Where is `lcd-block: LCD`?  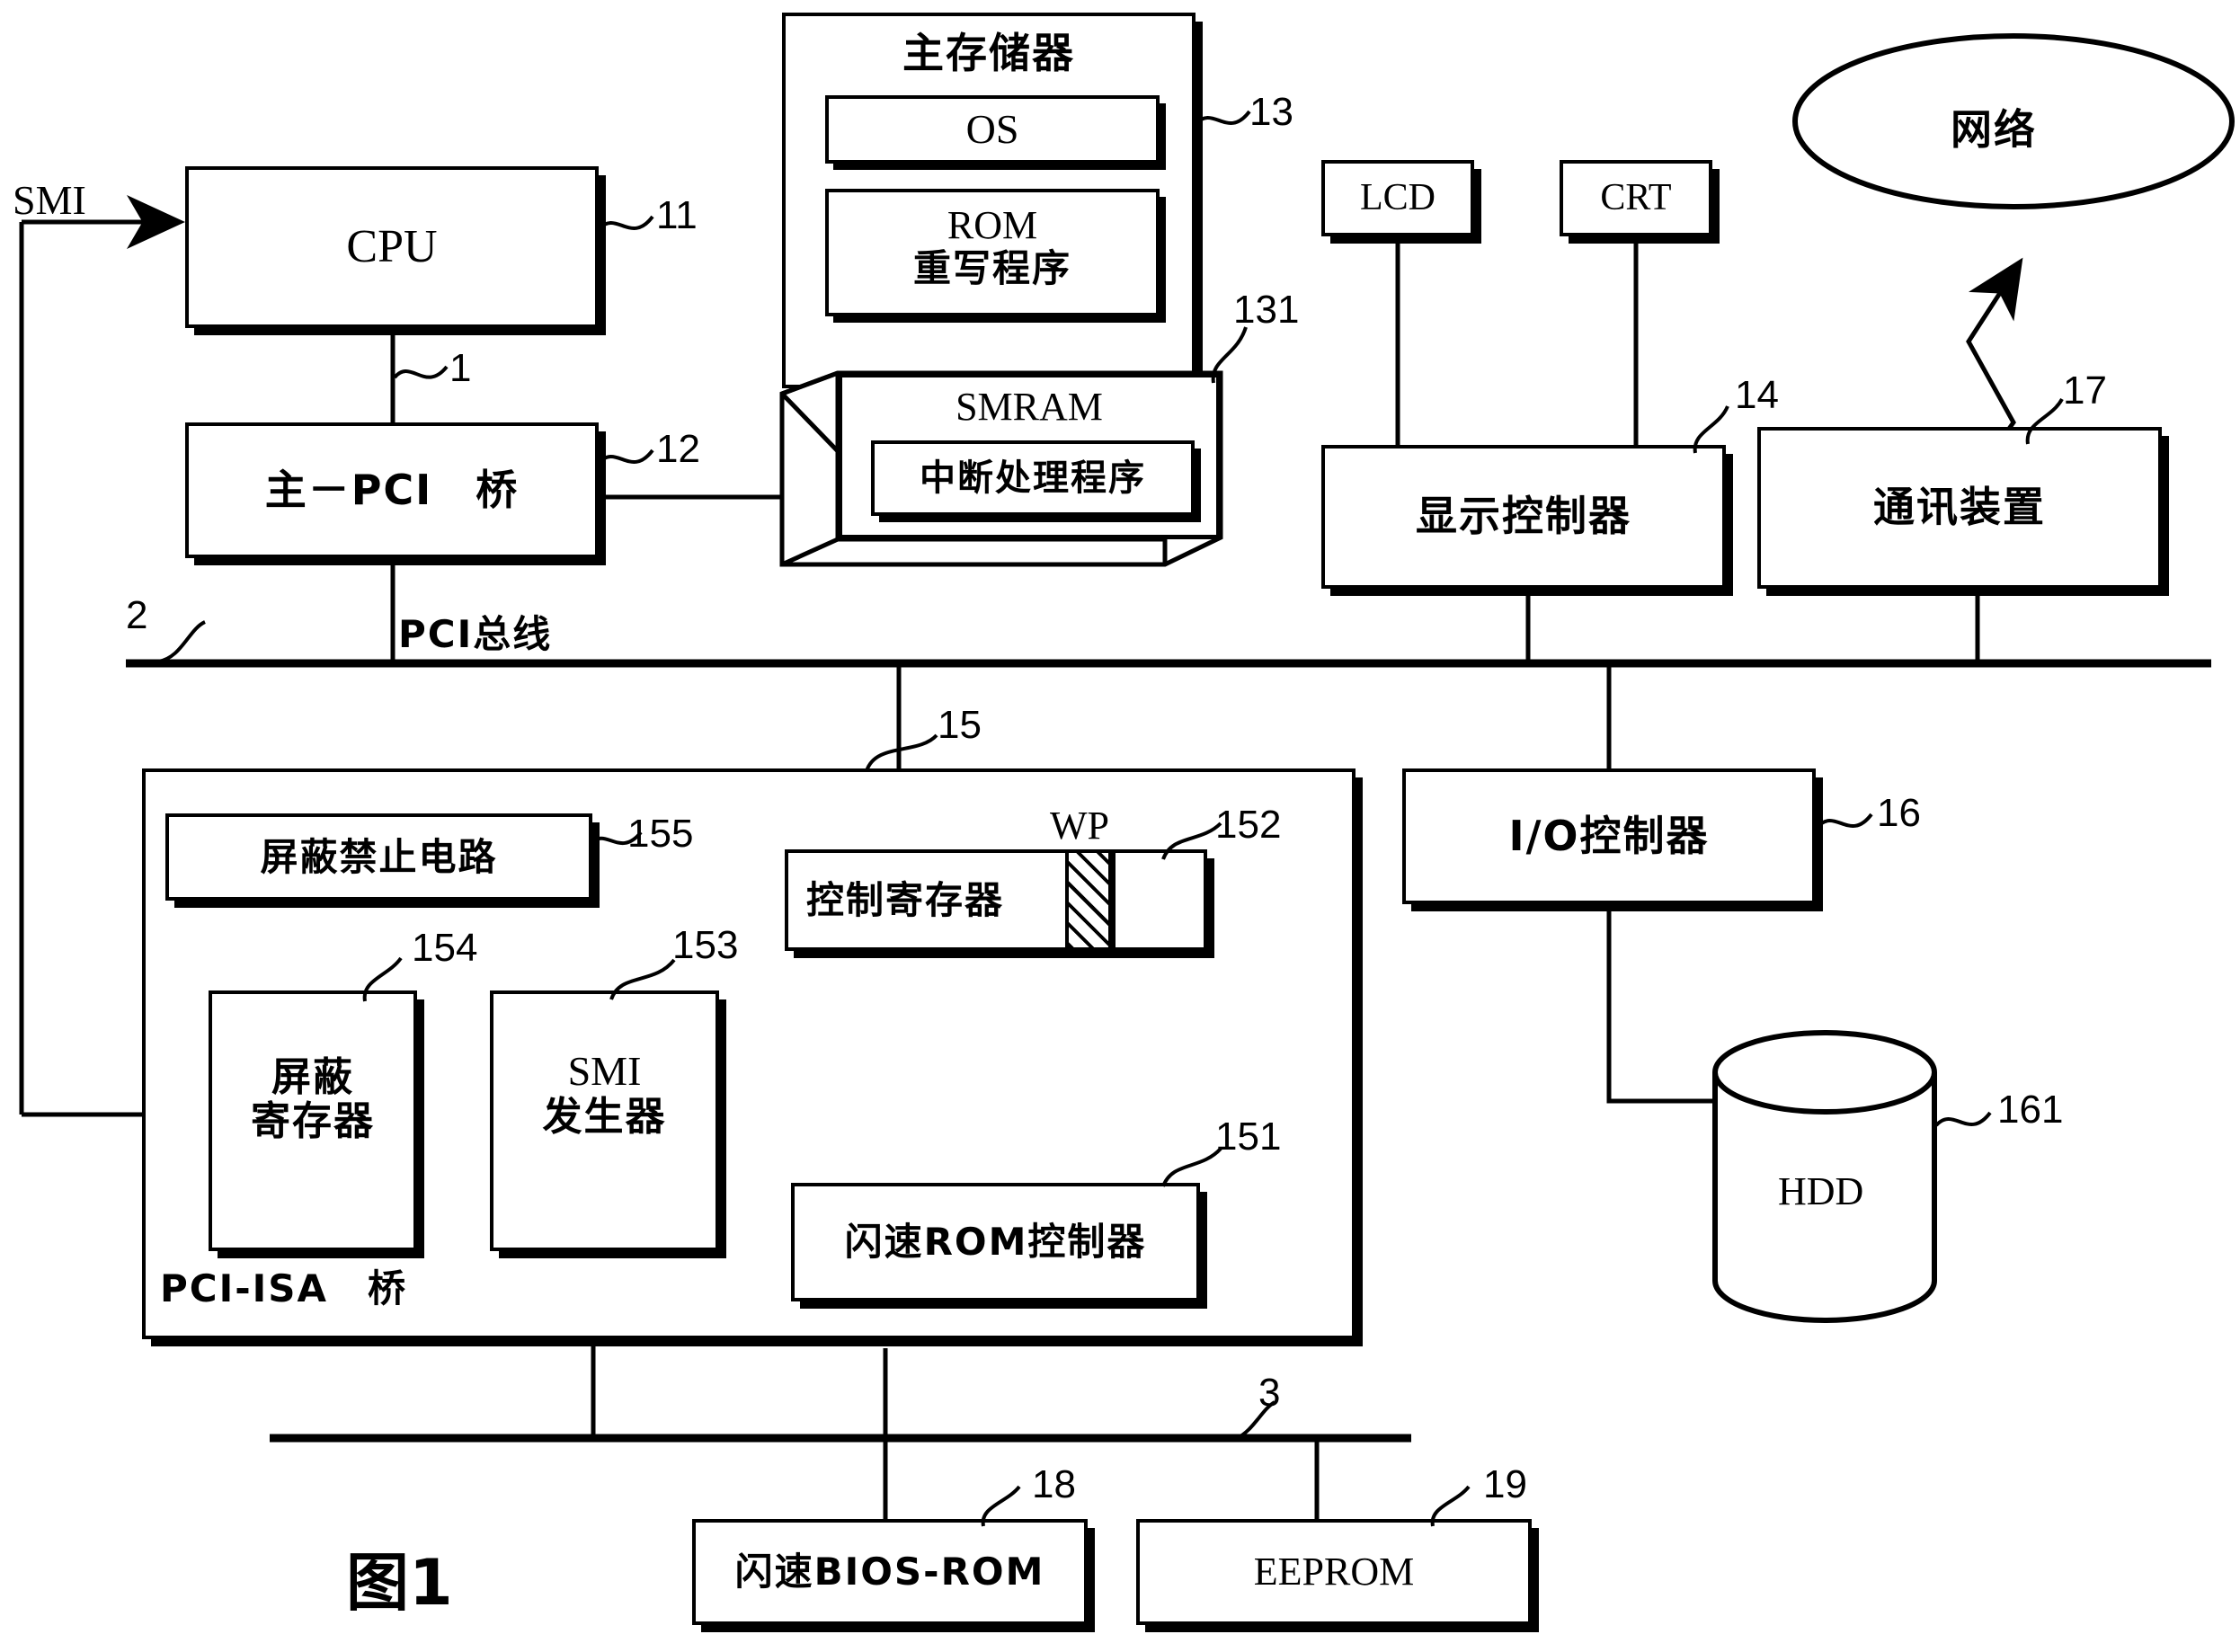
lcd-block: LCD is located at coordinates (1397, 198).